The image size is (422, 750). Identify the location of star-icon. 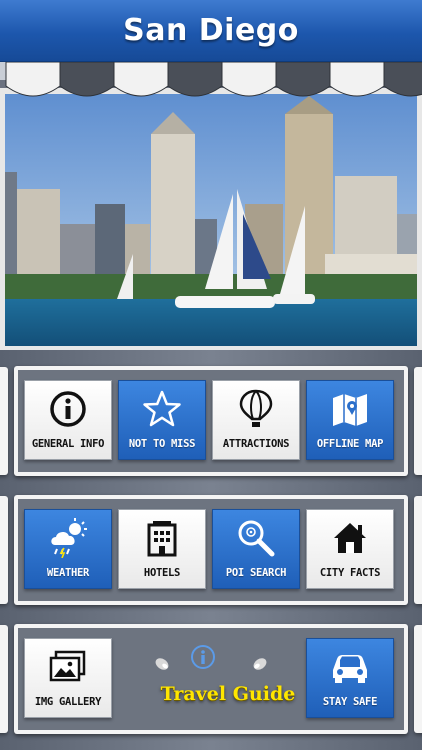
(162, 409).